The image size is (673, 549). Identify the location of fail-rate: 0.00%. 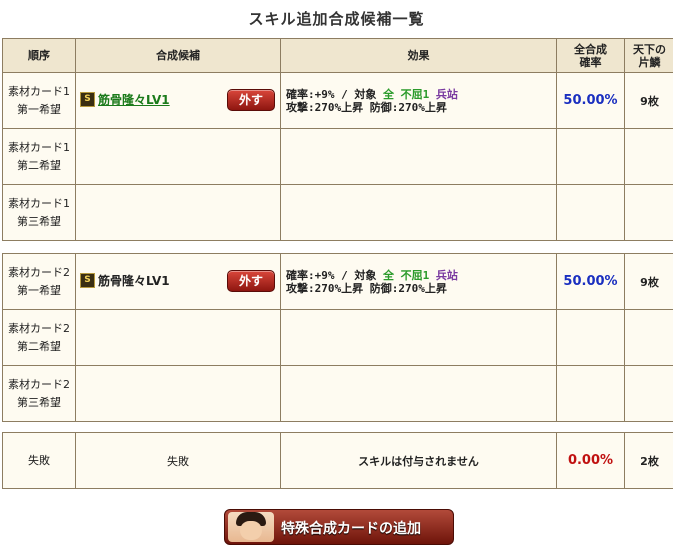
(590, 460).